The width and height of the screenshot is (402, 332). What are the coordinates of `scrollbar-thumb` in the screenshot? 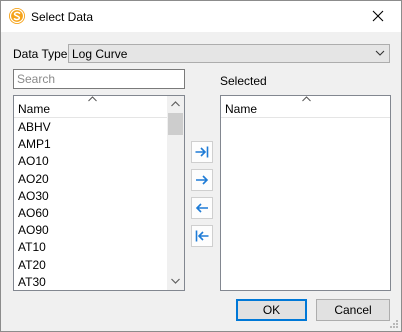 It's located at (175, 124).